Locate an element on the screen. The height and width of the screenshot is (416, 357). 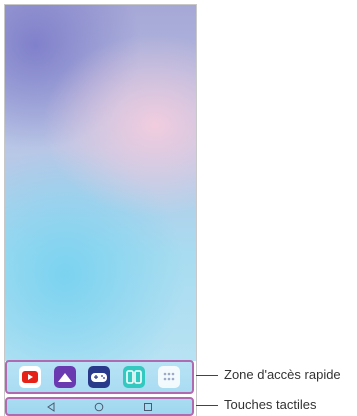
smartworld-icon is located at coordinates (134, 377).